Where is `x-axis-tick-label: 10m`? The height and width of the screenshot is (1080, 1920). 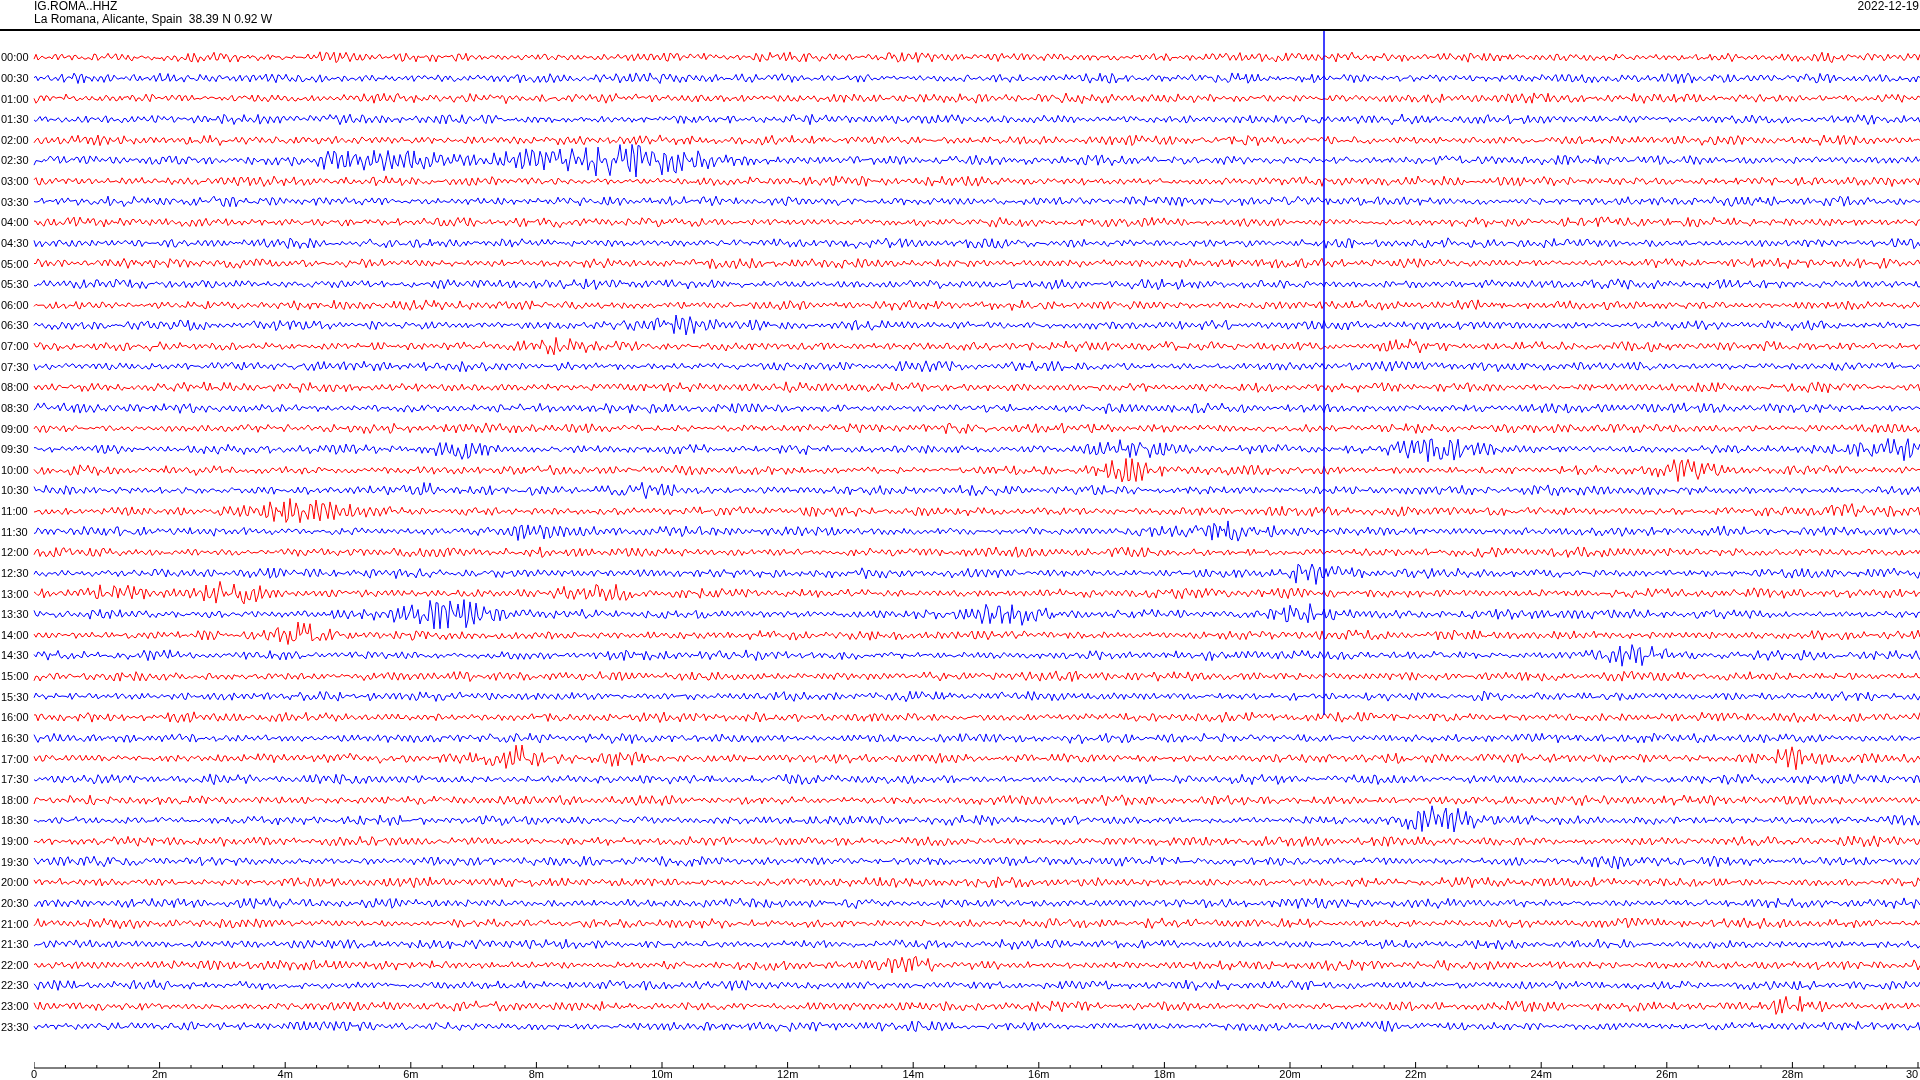
x-axis-tick-label: 10m is located at coordinates (662, 1074).